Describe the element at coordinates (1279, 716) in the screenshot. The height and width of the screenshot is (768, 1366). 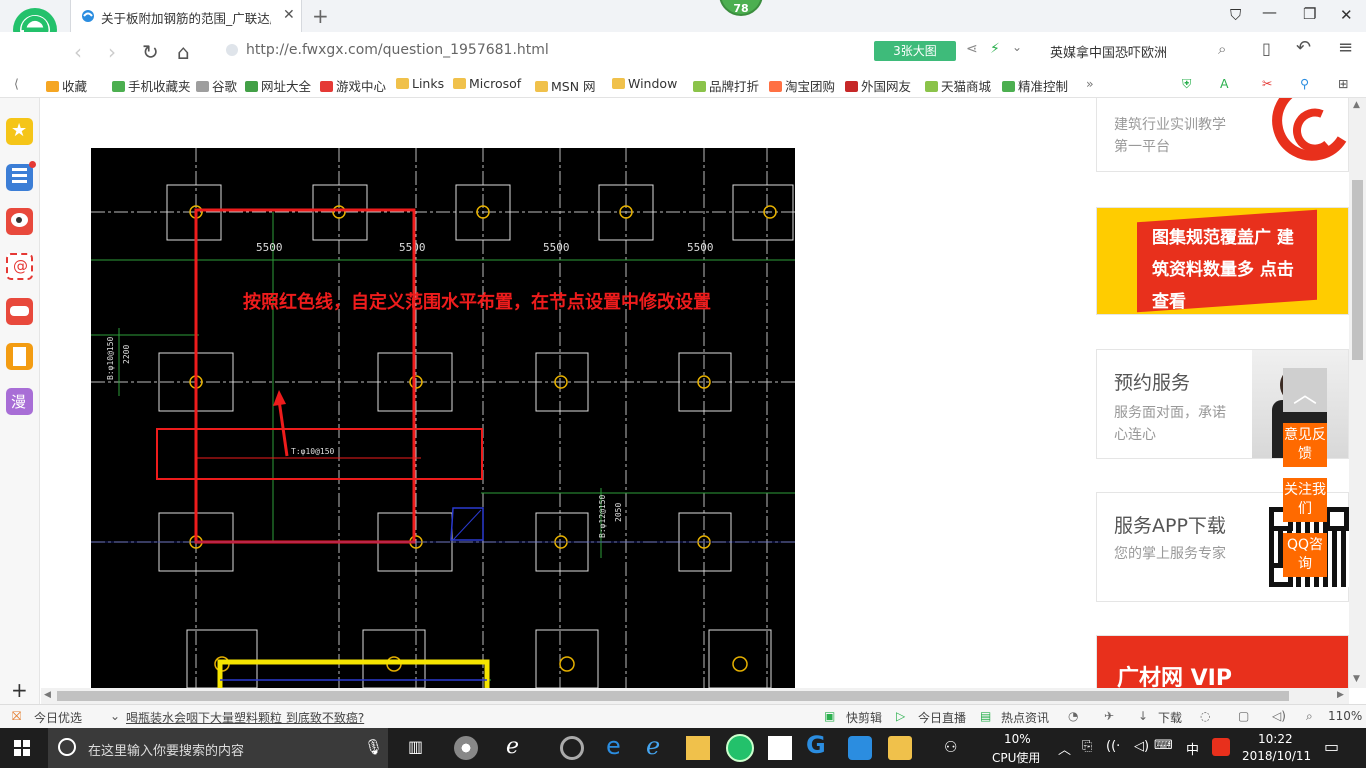
I see `volume-icon: ◁)` at that location.